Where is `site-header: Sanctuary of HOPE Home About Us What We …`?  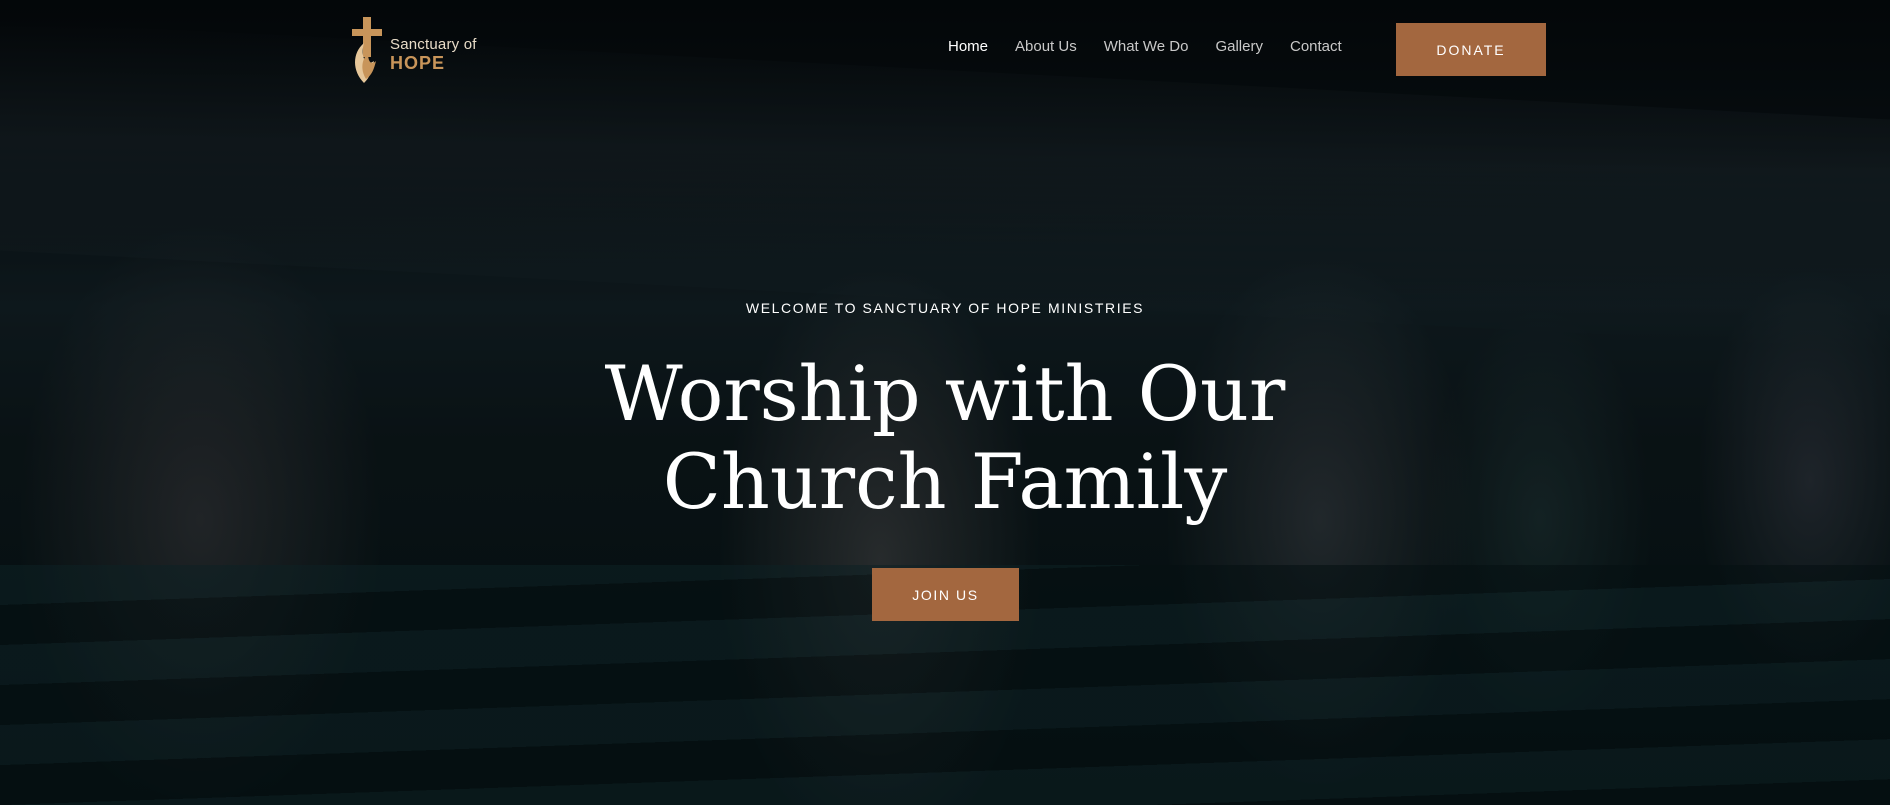
site-header: Sanctuary of HOPE Home About Us What We … is located at coordinates (945, 50).